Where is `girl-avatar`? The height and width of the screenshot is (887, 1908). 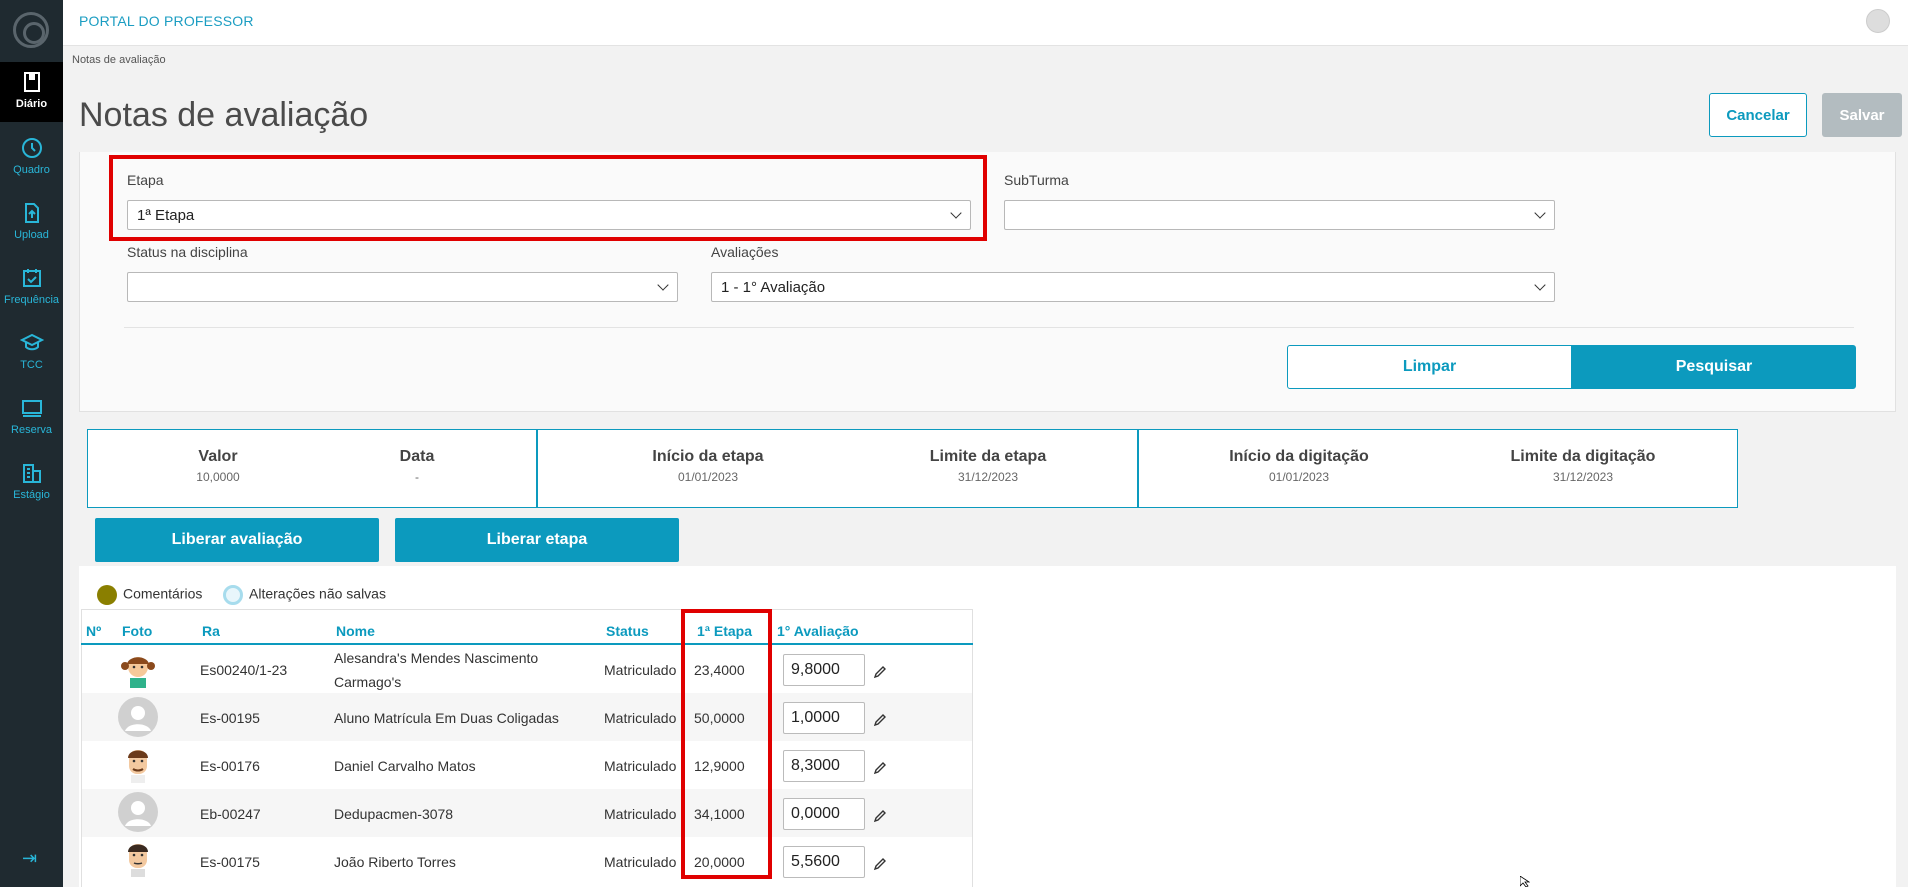 girl-avatar is located at coordinates (138, 672).